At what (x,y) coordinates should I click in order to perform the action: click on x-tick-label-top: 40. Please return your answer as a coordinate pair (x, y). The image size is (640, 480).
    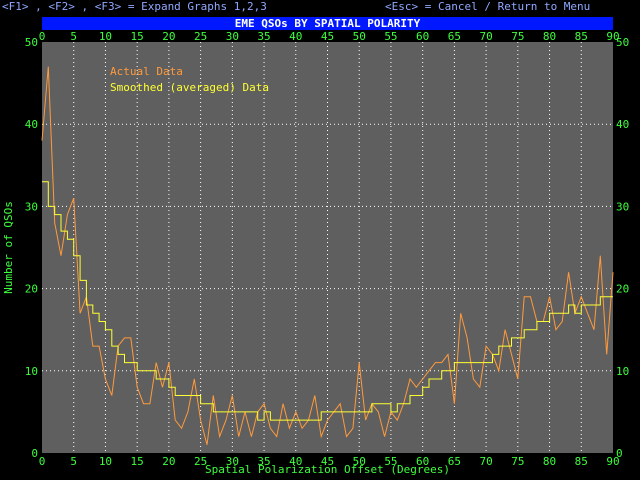
    Looking at the image, I should click on (295, 36).